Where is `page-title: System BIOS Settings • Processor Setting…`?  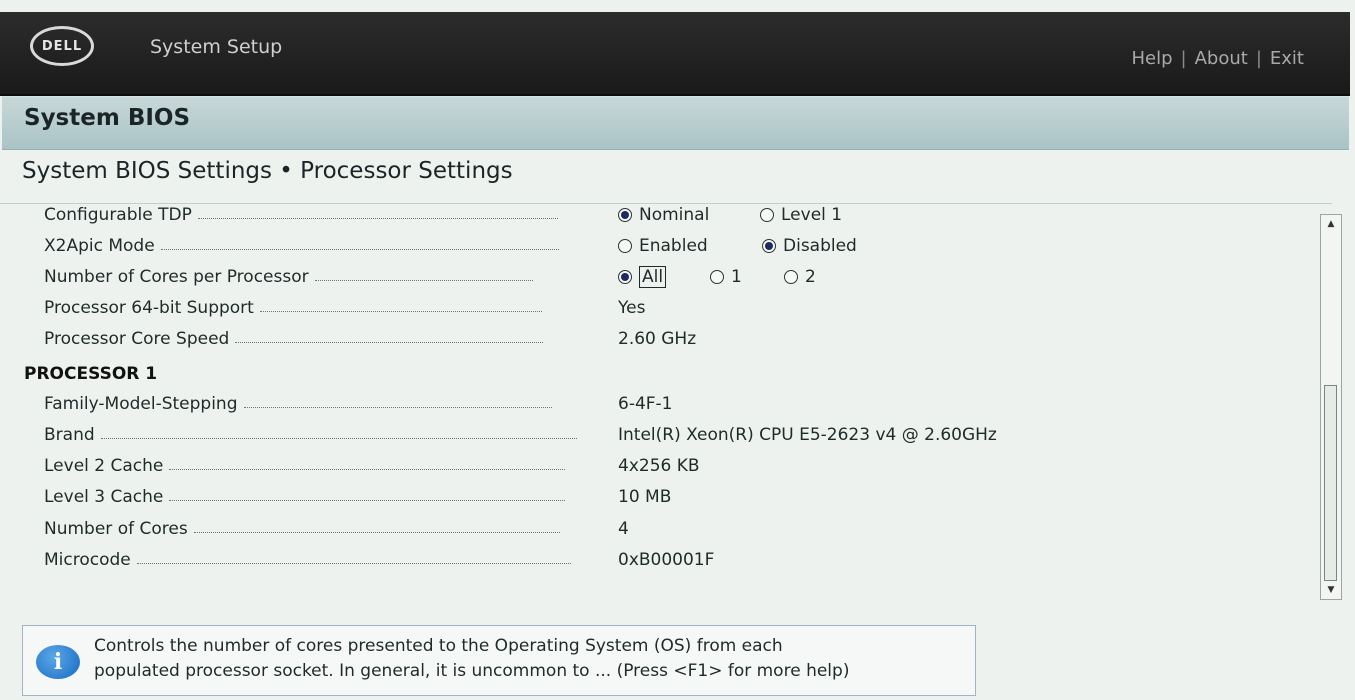 page-title: System BIOS Settings • Processor Setting… is located at coordinates (267, 171).